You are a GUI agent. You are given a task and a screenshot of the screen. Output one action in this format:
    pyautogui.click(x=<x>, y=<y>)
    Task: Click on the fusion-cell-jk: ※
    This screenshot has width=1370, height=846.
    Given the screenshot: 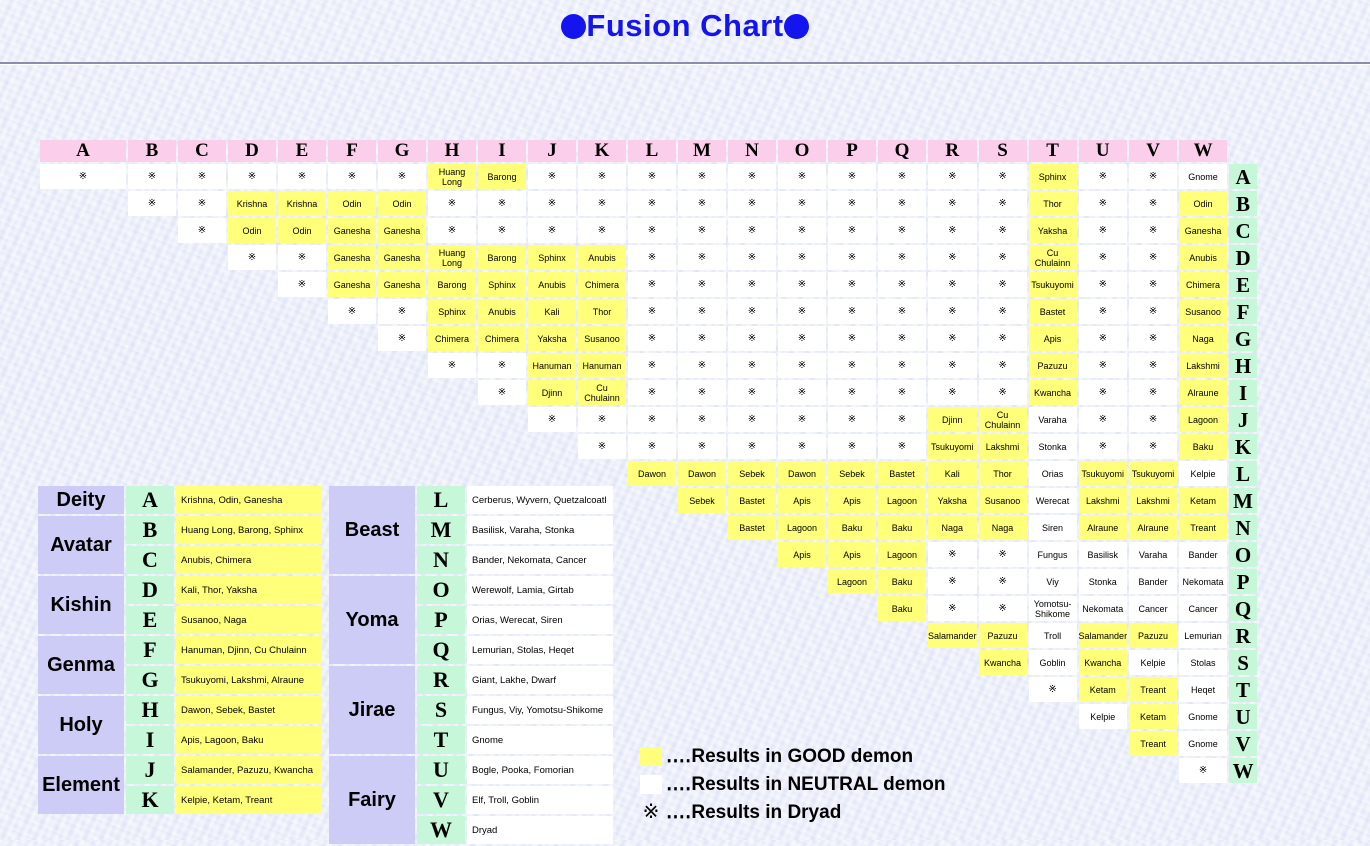 What is the action you would take?
    pyautogui.click(x=602, y=419)
    